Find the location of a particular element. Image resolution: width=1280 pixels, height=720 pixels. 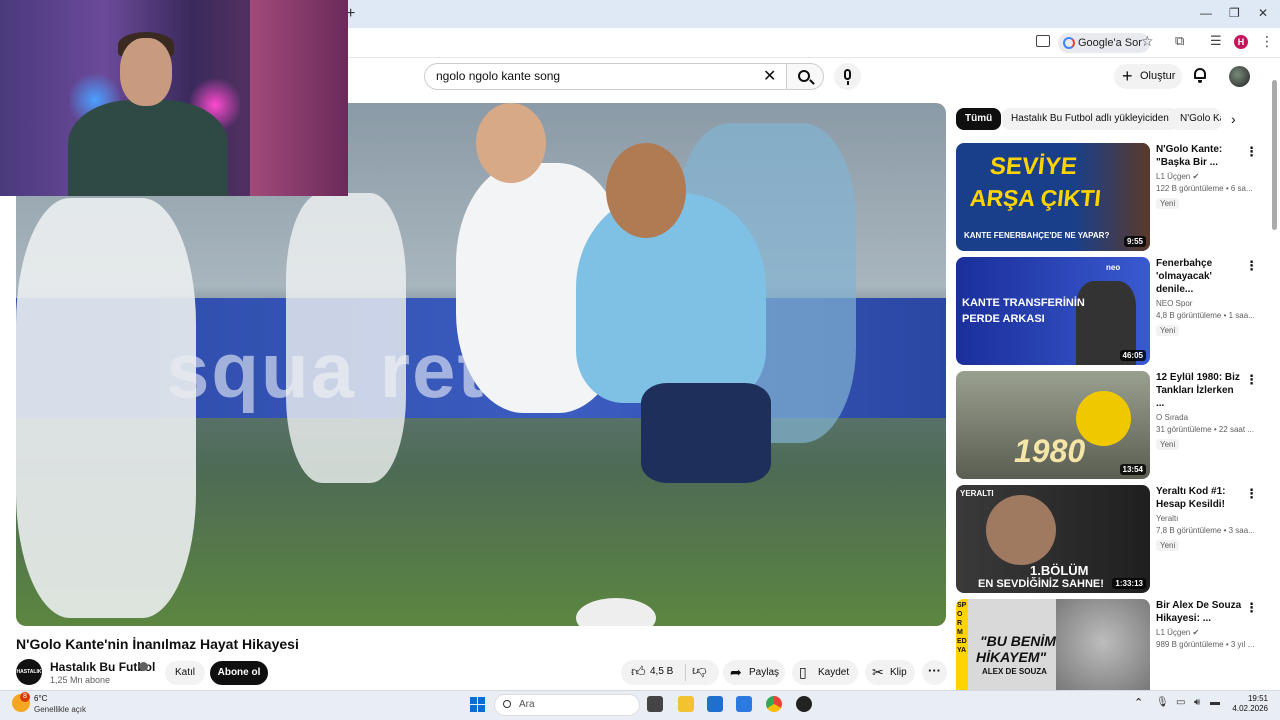

video-title: Yeraltı Kod #1: Hesap Kesildi! is located at coordinates (1200, 498).